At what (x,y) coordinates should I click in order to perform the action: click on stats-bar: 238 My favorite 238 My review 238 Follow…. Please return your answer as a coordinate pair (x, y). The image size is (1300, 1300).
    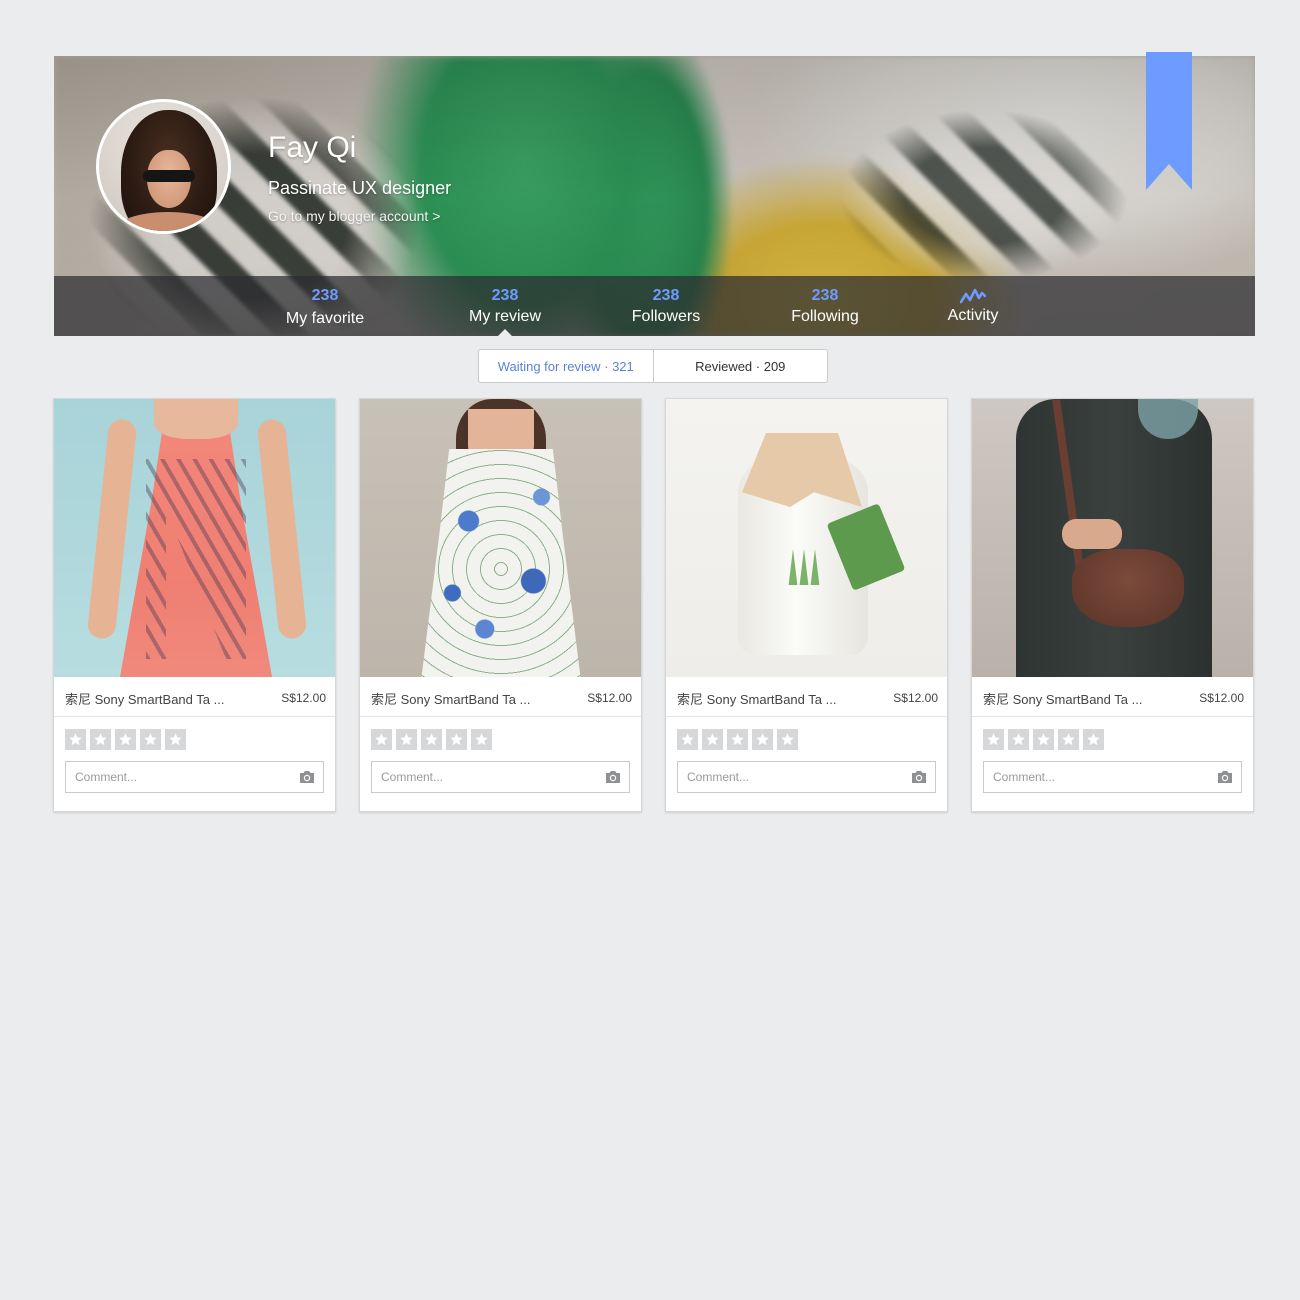
    Looking at the image, I should click on (654, 306).